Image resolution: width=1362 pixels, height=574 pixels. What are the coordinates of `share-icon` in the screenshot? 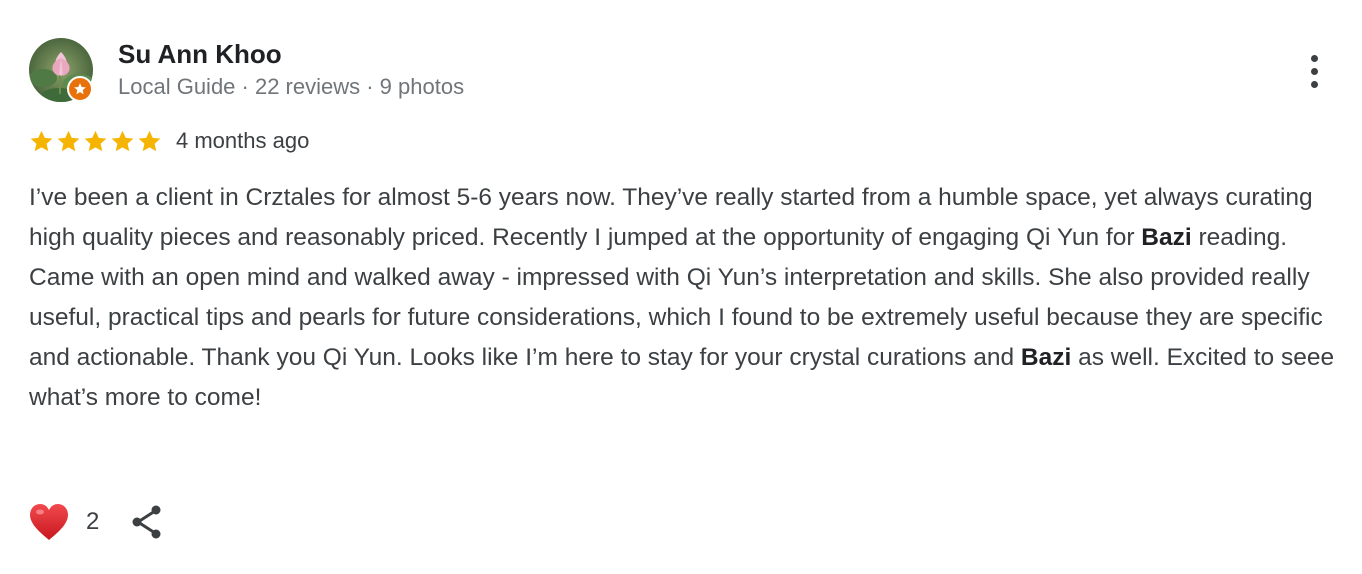 It's located at (146, 522).